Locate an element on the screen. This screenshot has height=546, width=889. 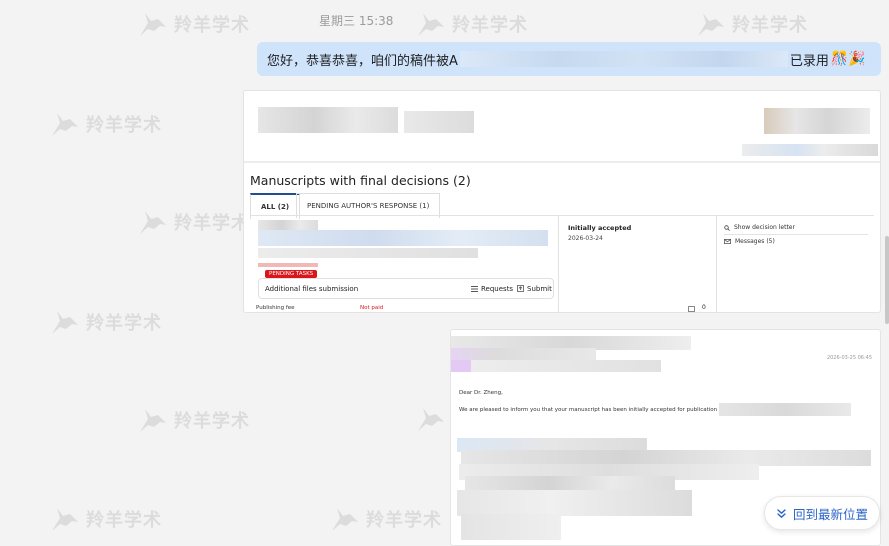
requests-button: Requests is located at coordinates (492, 289).